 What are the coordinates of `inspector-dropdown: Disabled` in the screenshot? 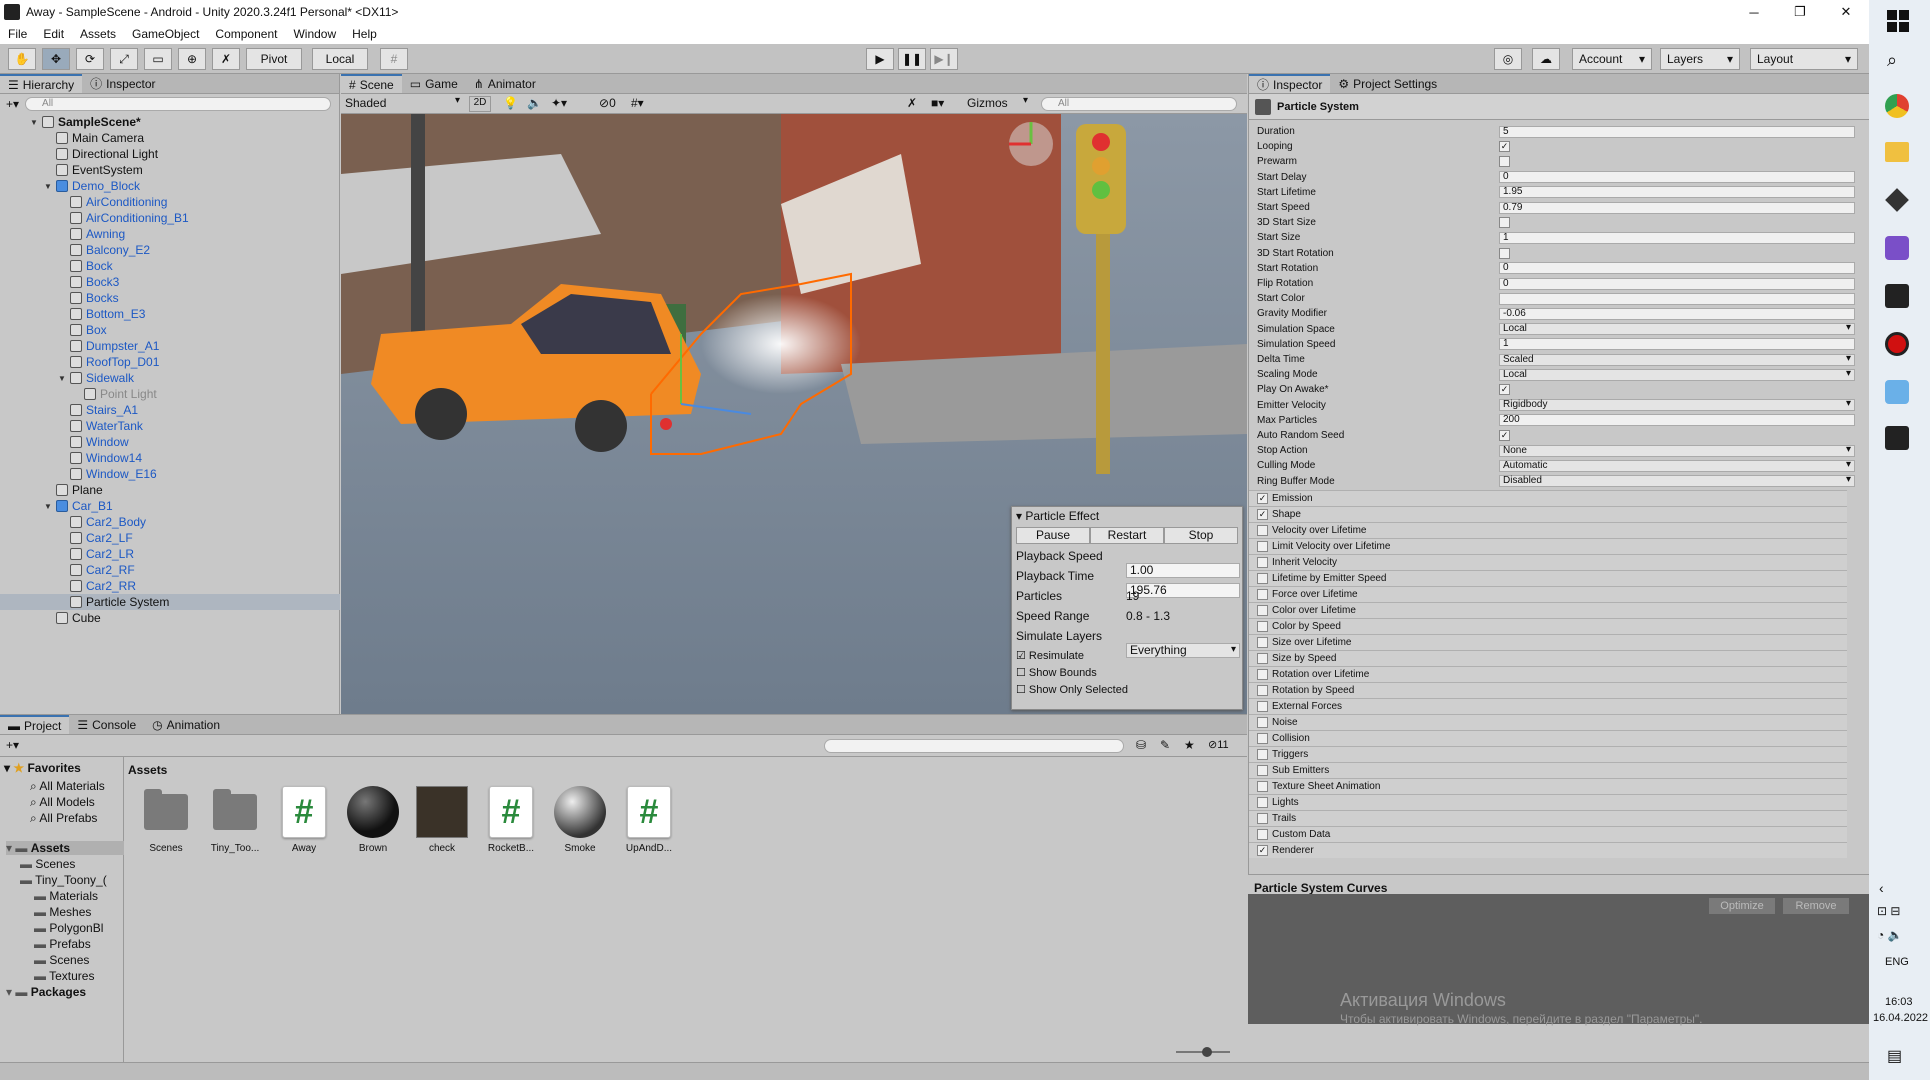 It's located at (1677, 481).